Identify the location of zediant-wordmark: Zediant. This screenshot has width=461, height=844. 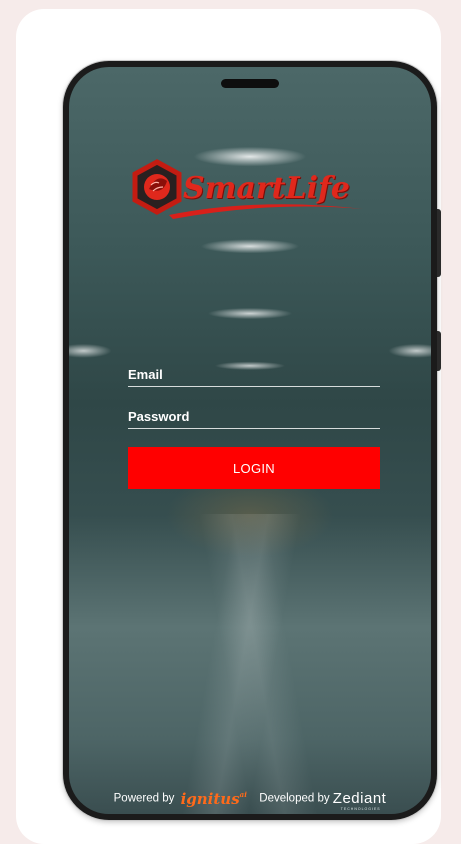
(359, 798).